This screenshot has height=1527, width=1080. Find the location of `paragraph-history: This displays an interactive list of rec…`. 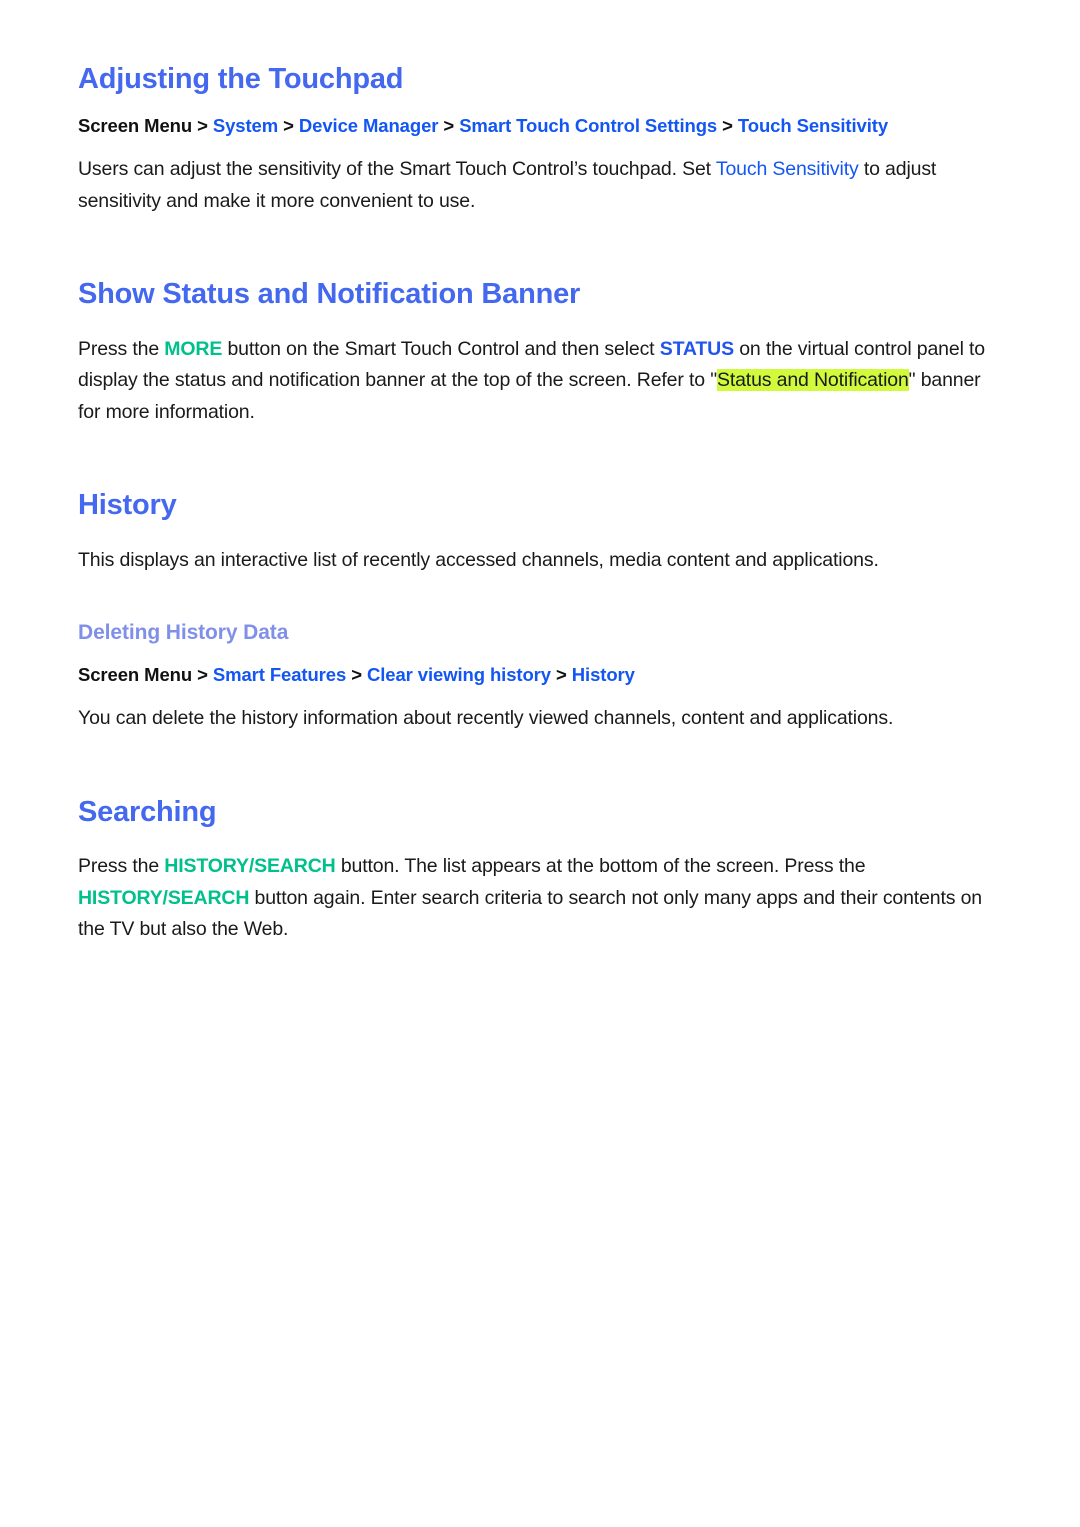

paragraph-history: This displays an interactive list of rec… is located at coordinates (478, 559).